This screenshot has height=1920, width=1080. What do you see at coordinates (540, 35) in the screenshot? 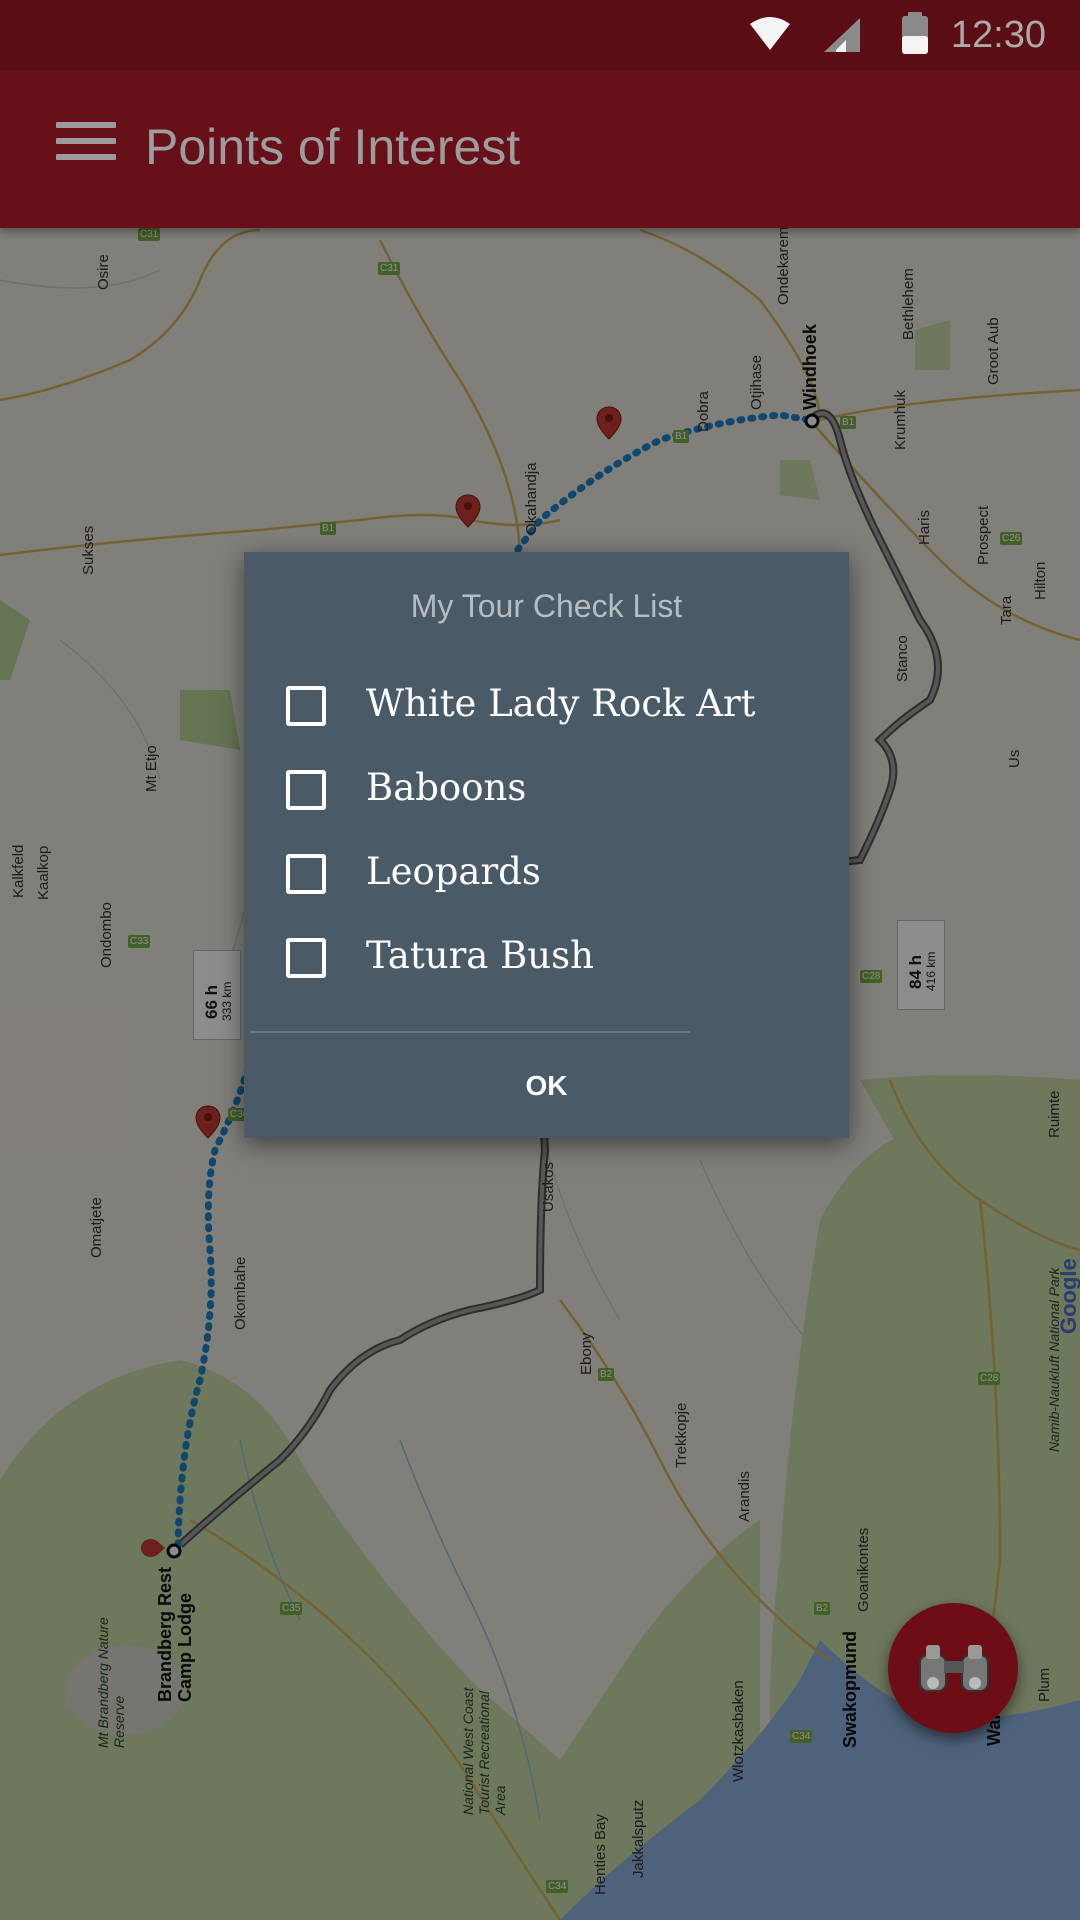
I see `status-bar: 12:30` at bounding box center [540, 35].